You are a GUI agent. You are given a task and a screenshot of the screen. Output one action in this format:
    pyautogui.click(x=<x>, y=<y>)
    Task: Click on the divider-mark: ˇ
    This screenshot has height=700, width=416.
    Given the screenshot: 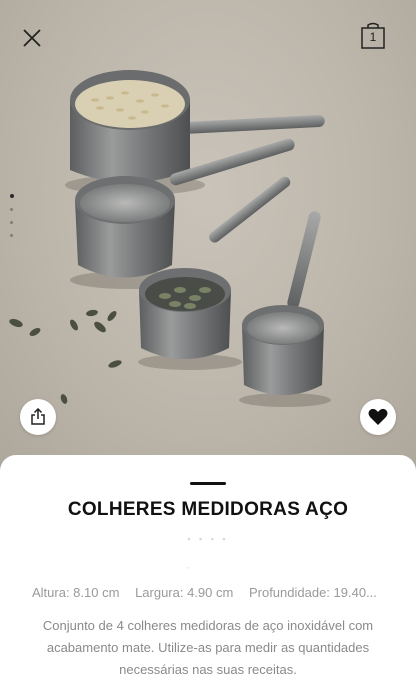 What is the action you would take?
    pyautogui.click(x=187, y=571)
    